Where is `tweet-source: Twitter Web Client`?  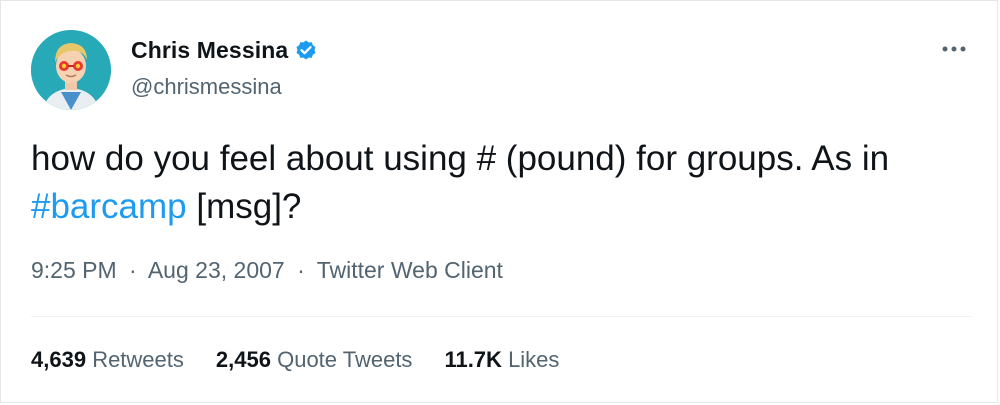 tweet-source: Twitter Web Client is located at coordinates (410, 270).